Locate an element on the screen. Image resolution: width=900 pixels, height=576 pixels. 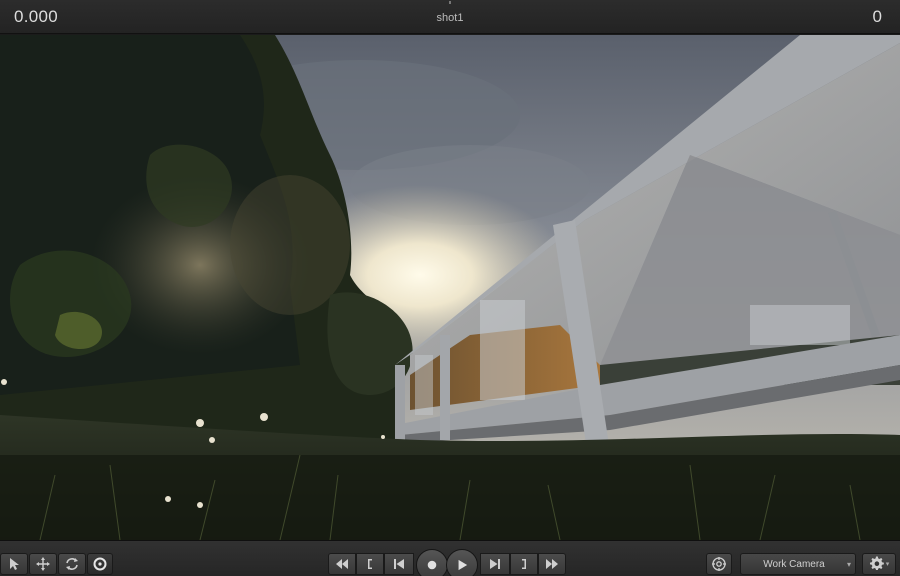
viewport-toolbar: Work Camera ▾ ▾ is located at coordinates (450, 558).